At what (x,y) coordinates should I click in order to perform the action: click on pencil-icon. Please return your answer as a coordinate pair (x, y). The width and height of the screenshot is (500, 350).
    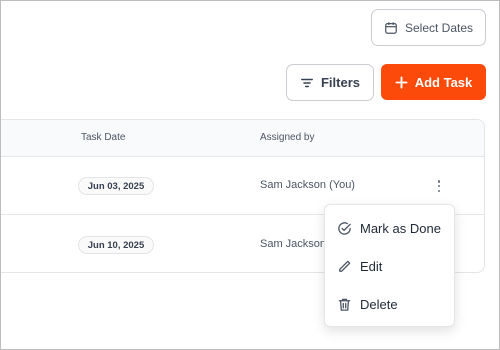
    Looking at the image, I should click on (345, 266).